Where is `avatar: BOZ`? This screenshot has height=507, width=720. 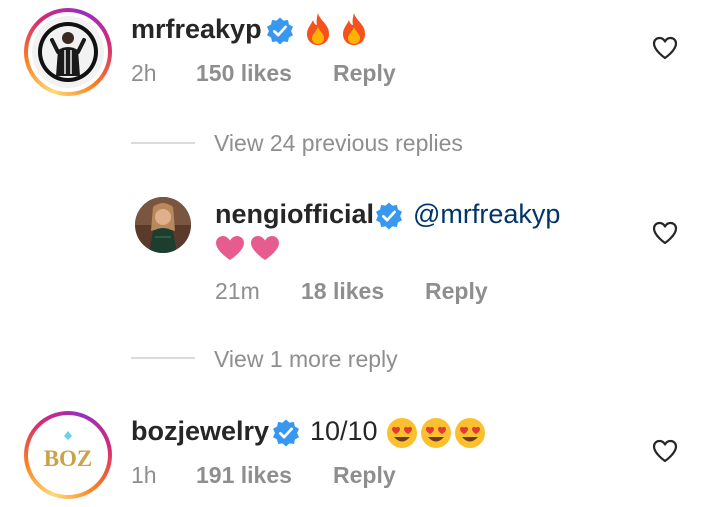 avatar: BOZ is located at coordinates (68, 455).